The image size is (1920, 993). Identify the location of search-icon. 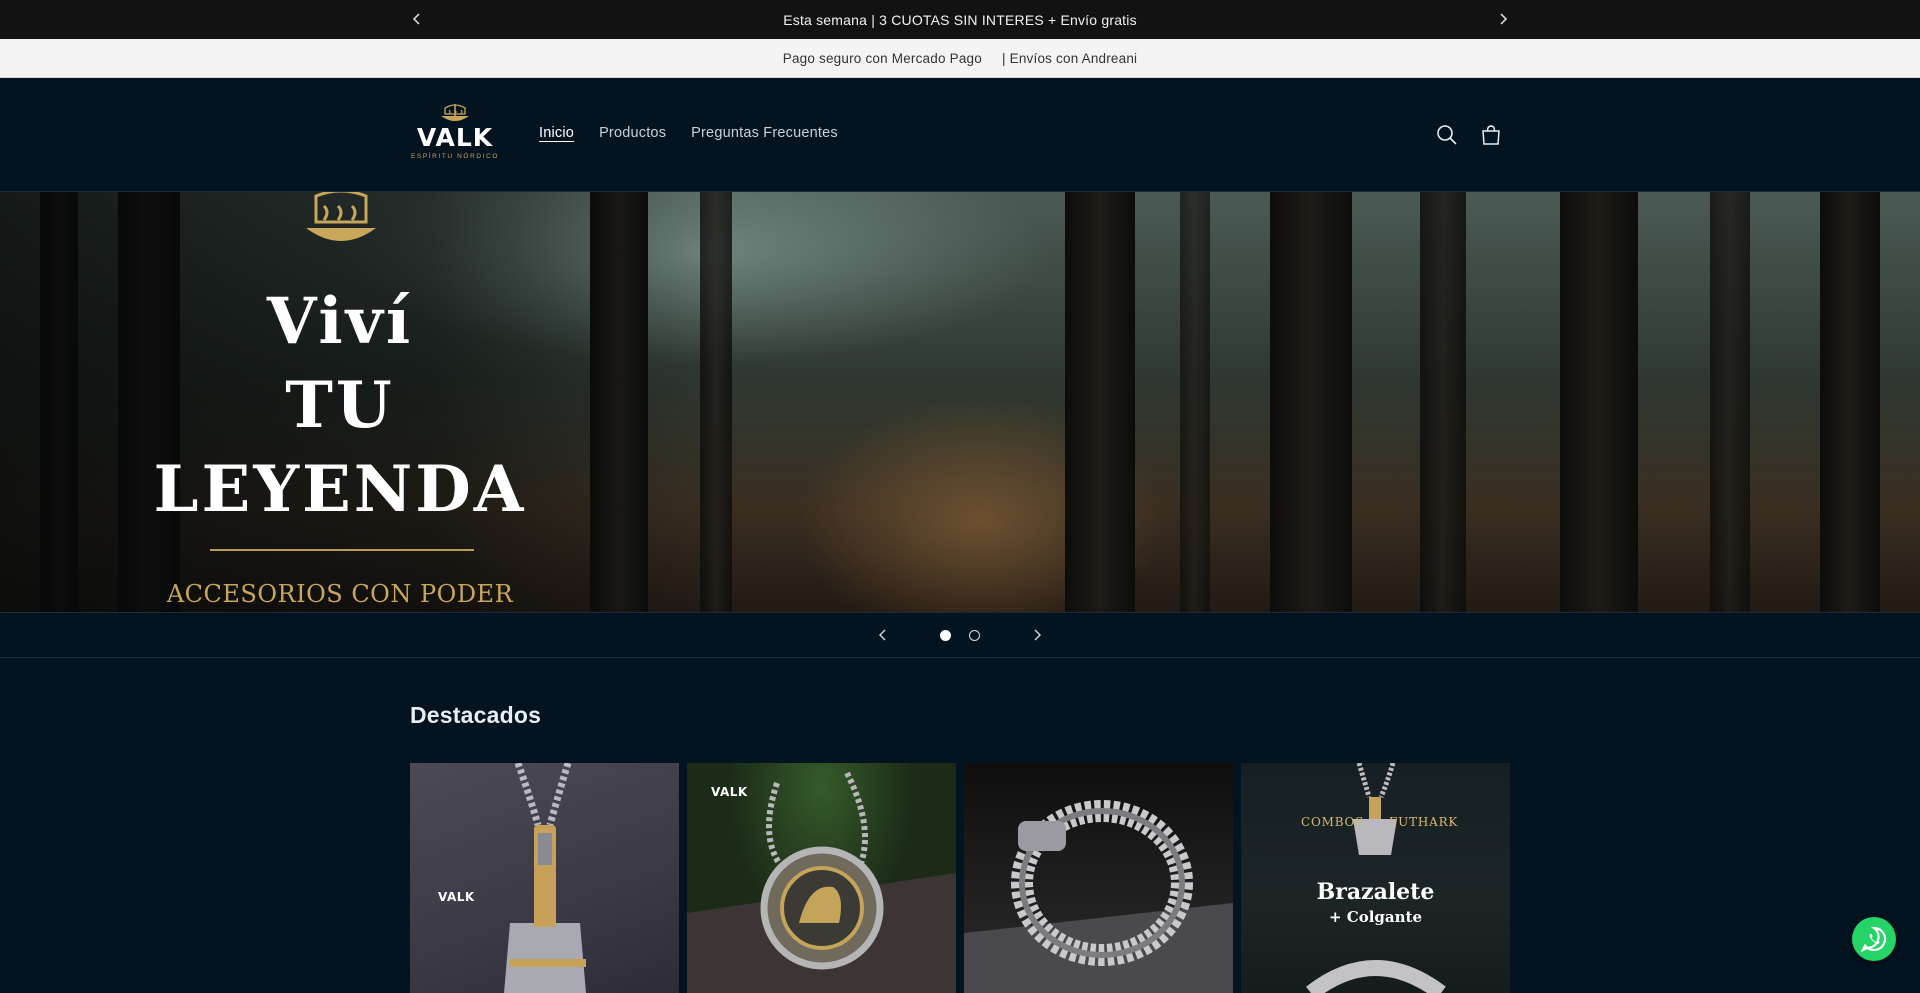
(1447, 135).